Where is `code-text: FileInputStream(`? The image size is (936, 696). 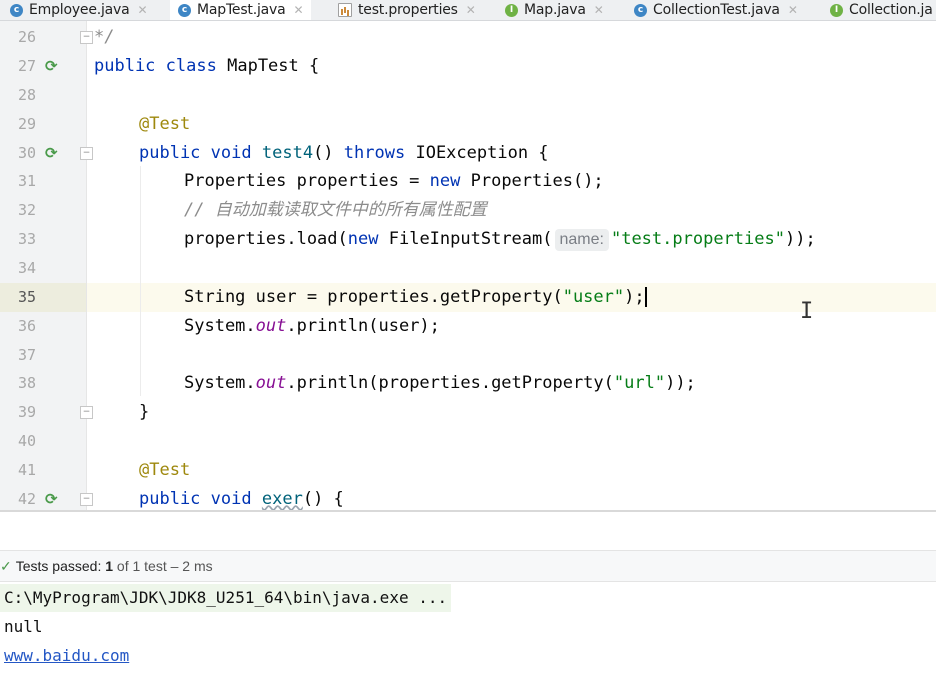
code-text: FileInputStream( is located at coordinates (470, 239).